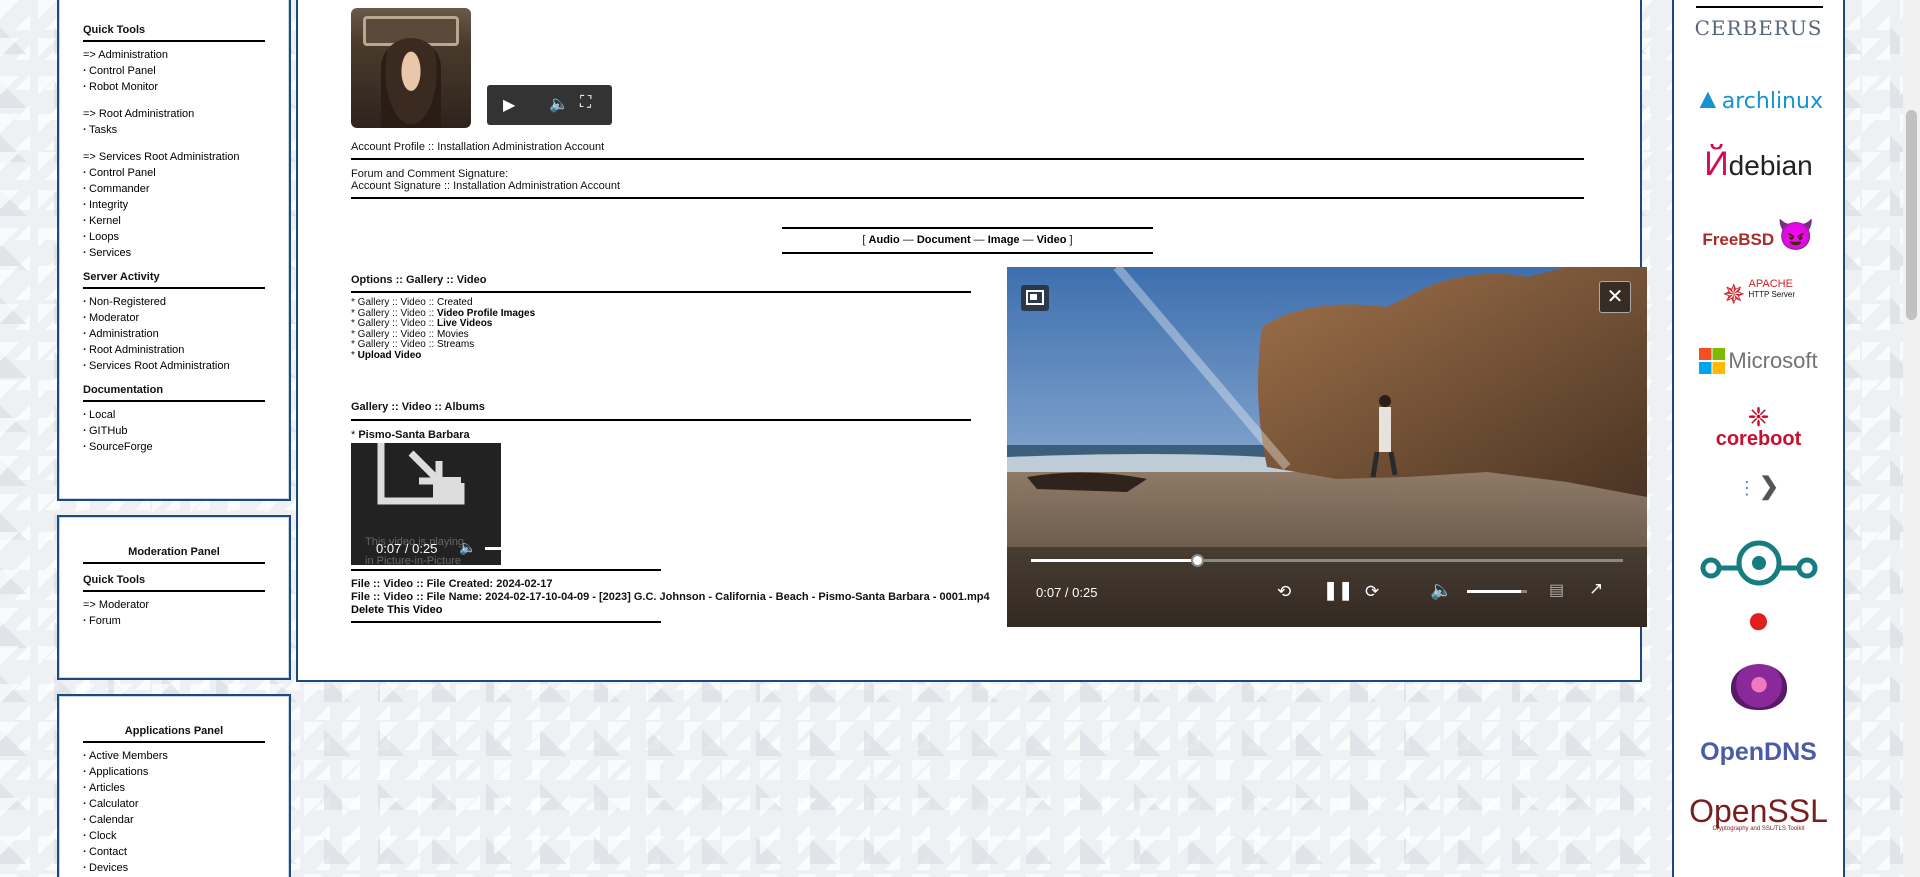 The height and width of the screenshot is (877, 1920). I want to click on small-player-time: 0:07 / 0:25, so click(407, 548).